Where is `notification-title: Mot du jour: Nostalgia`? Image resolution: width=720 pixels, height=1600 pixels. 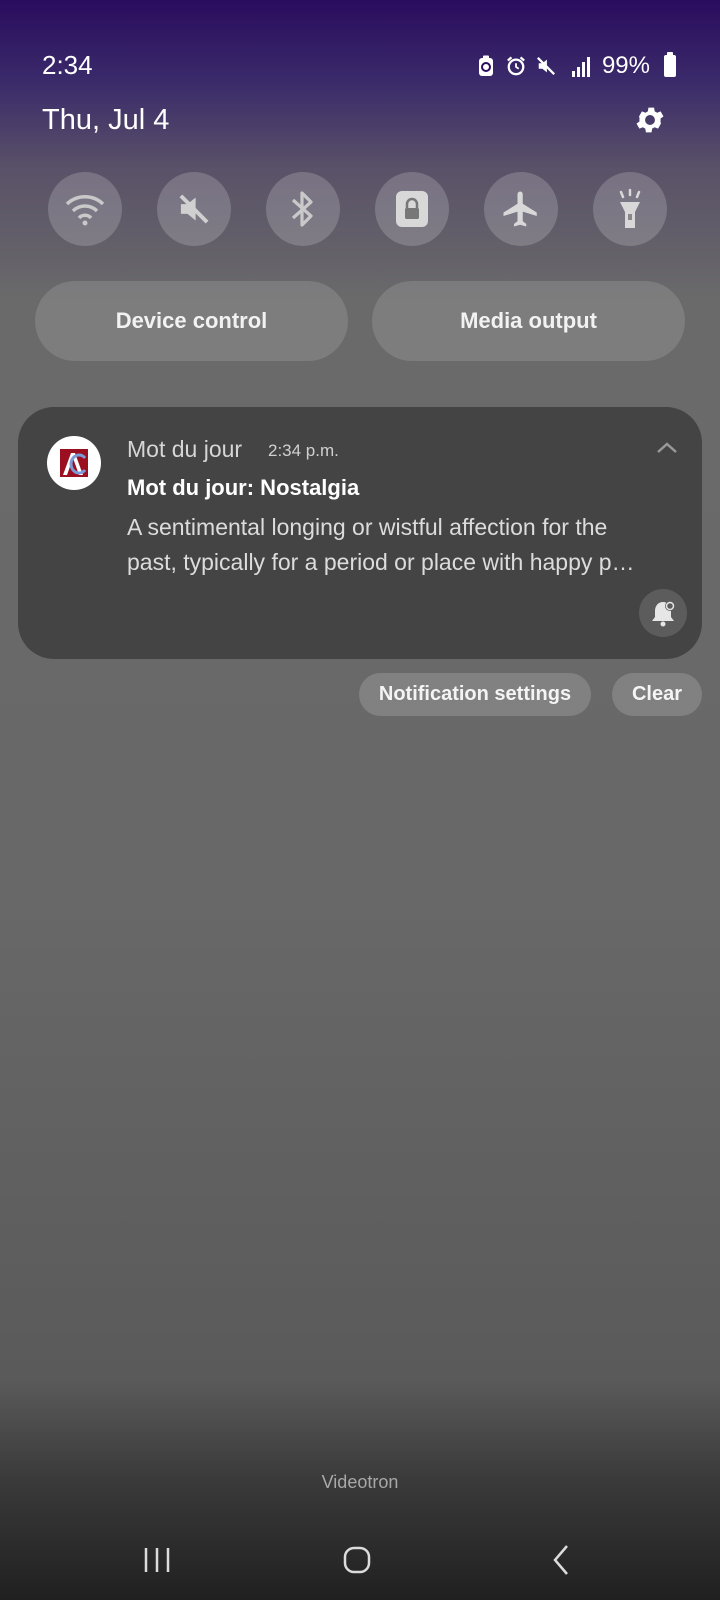 notification-title: Mot du jour: Nostalgia is located at coordinates (243, 487).